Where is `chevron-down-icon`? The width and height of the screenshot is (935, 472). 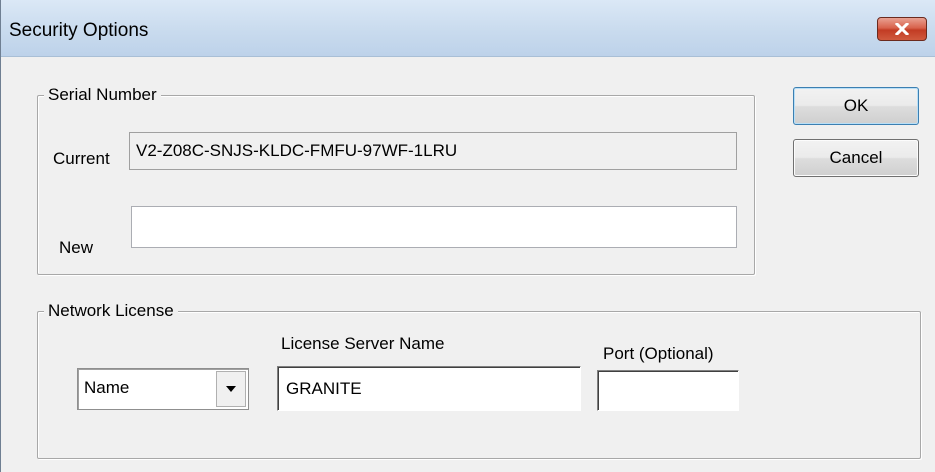
chevron-down-icon is located at coordinates (231, 389).